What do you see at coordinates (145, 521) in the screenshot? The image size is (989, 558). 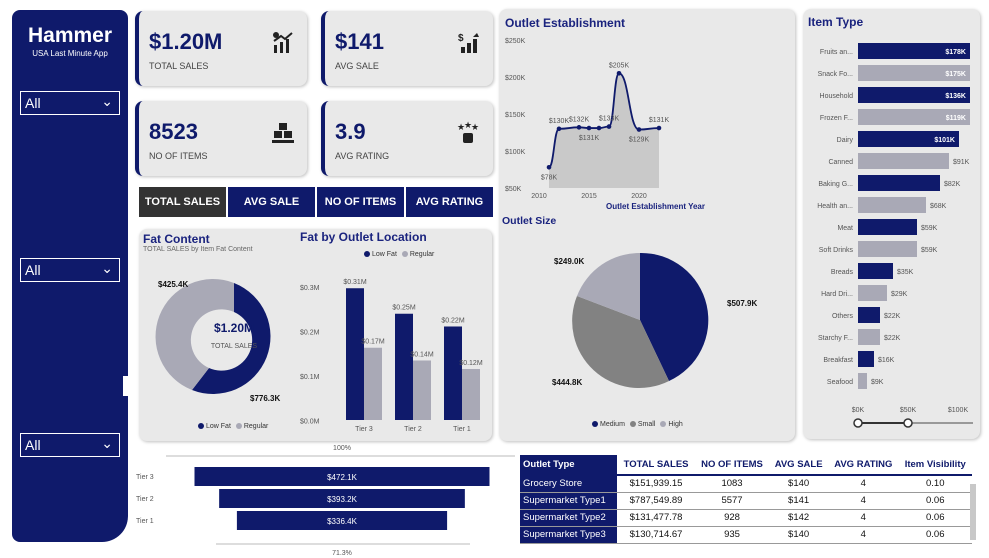 I see `funnel-category-label: Tier 1` at bounding box center [145, 521].